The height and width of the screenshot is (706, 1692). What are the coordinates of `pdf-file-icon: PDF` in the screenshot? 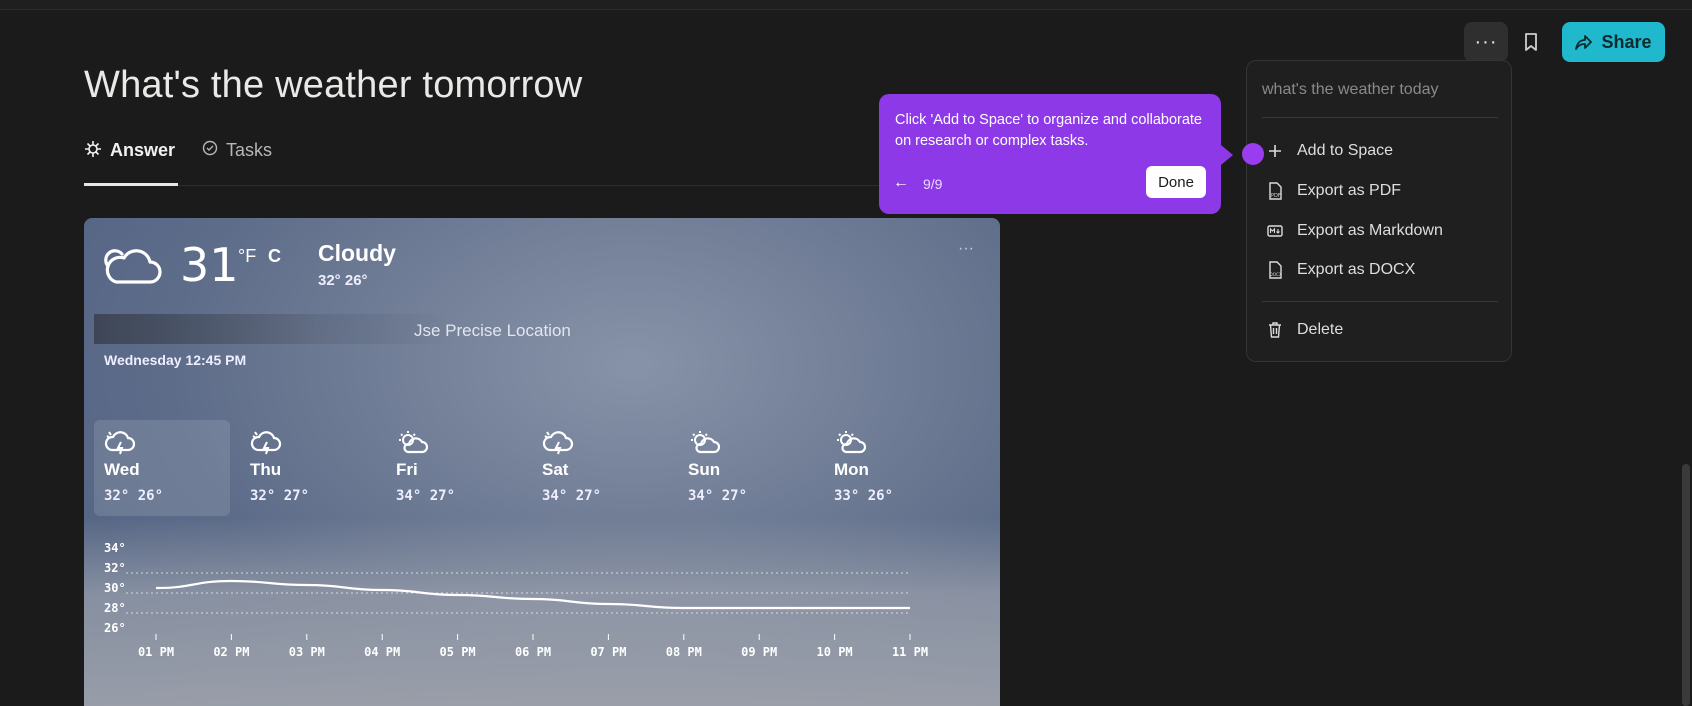 It's located at (1275, 191).